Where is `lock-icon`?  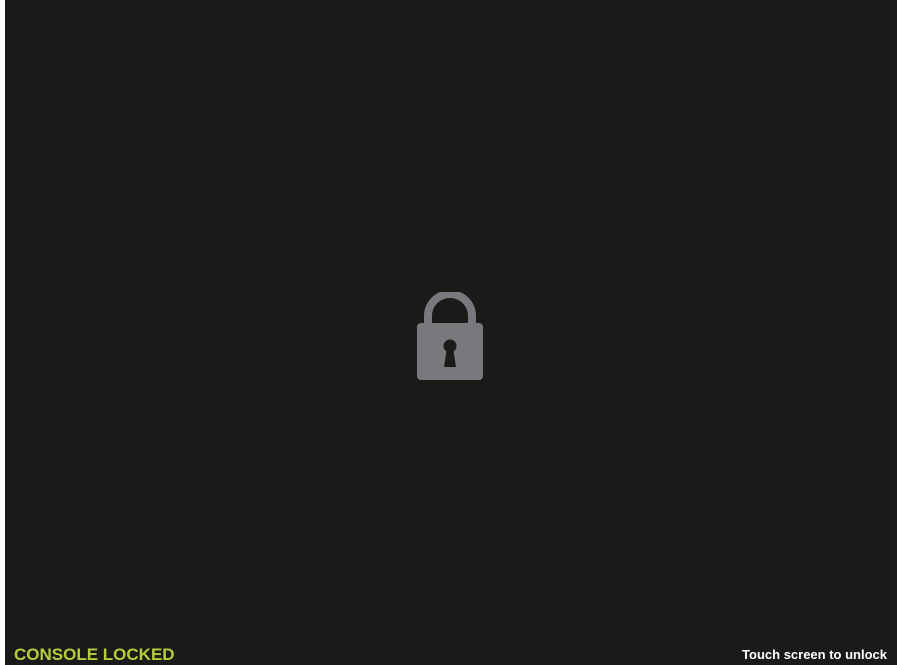 lock-icon is located at coordinates (450, 336).